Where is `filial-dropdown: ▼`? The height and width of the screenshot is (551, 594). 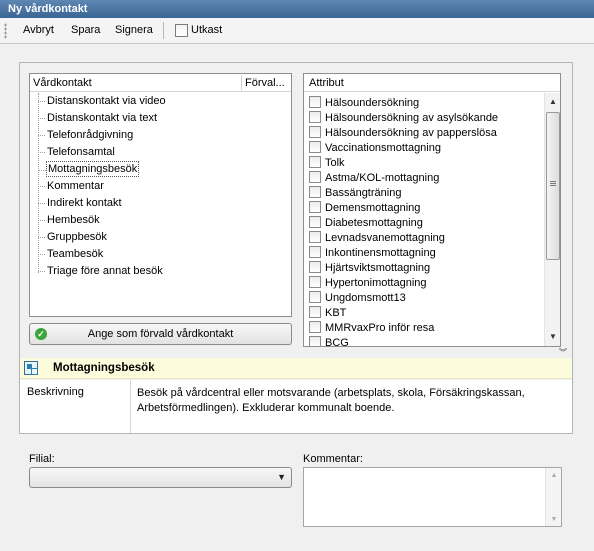 filial-dropdown: ▼ is located at coordinates (160, 477).